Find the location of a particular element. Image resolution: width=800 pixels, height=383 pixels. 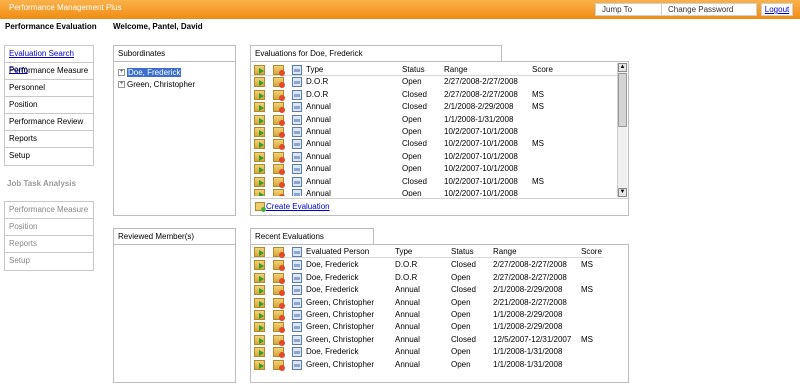

tree-item: + Green, Christopher is located at coordinates (156, 84).